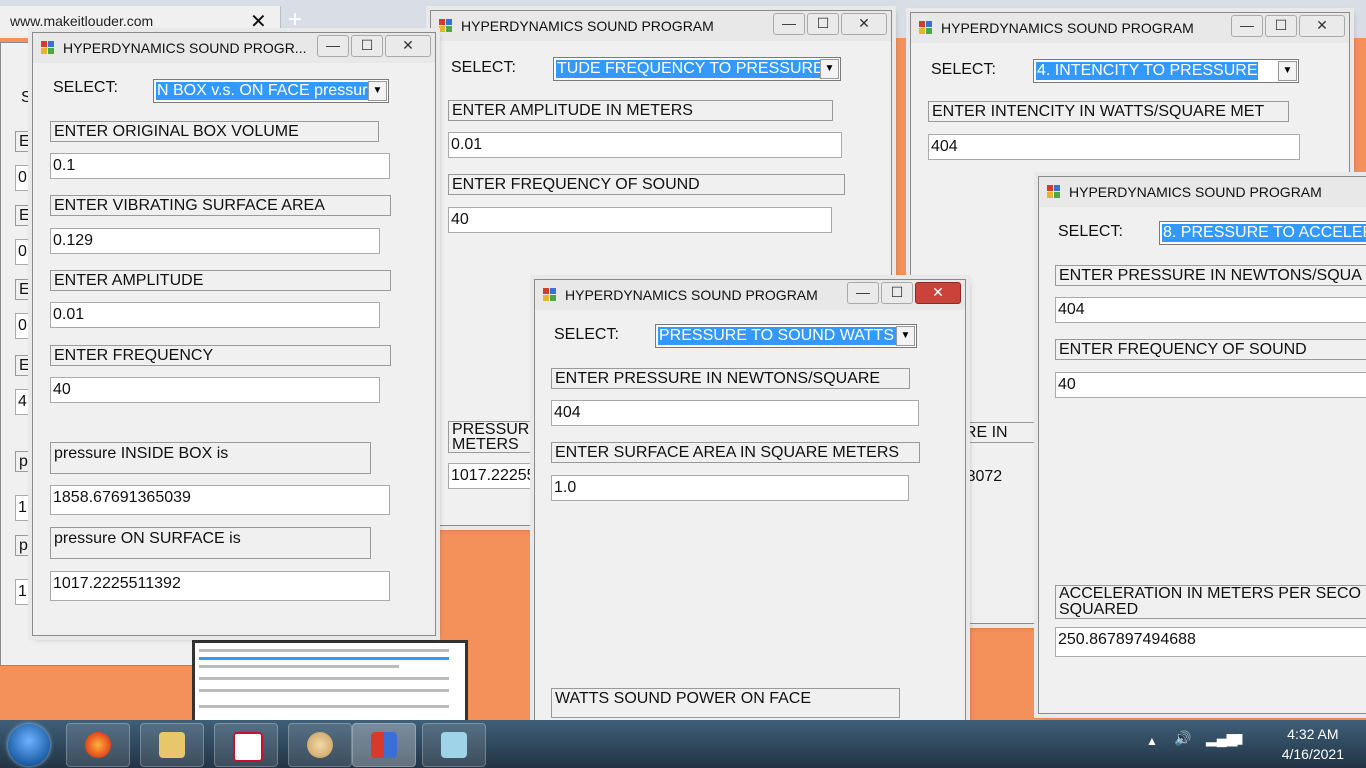 Image resolution: width=1366 pixels, height=768 pixels. I want to click on surface-area-label: ENTER SURFACE AREA IN SQUARE METERS, so click(735, 452).